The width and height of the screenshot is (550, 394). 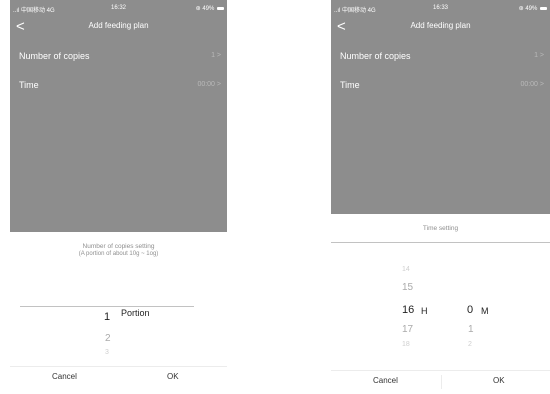 What do you see at coordinates (107, 352) in the screenshot?
I see `picker-option: 3` at bounding box center [107, 352].